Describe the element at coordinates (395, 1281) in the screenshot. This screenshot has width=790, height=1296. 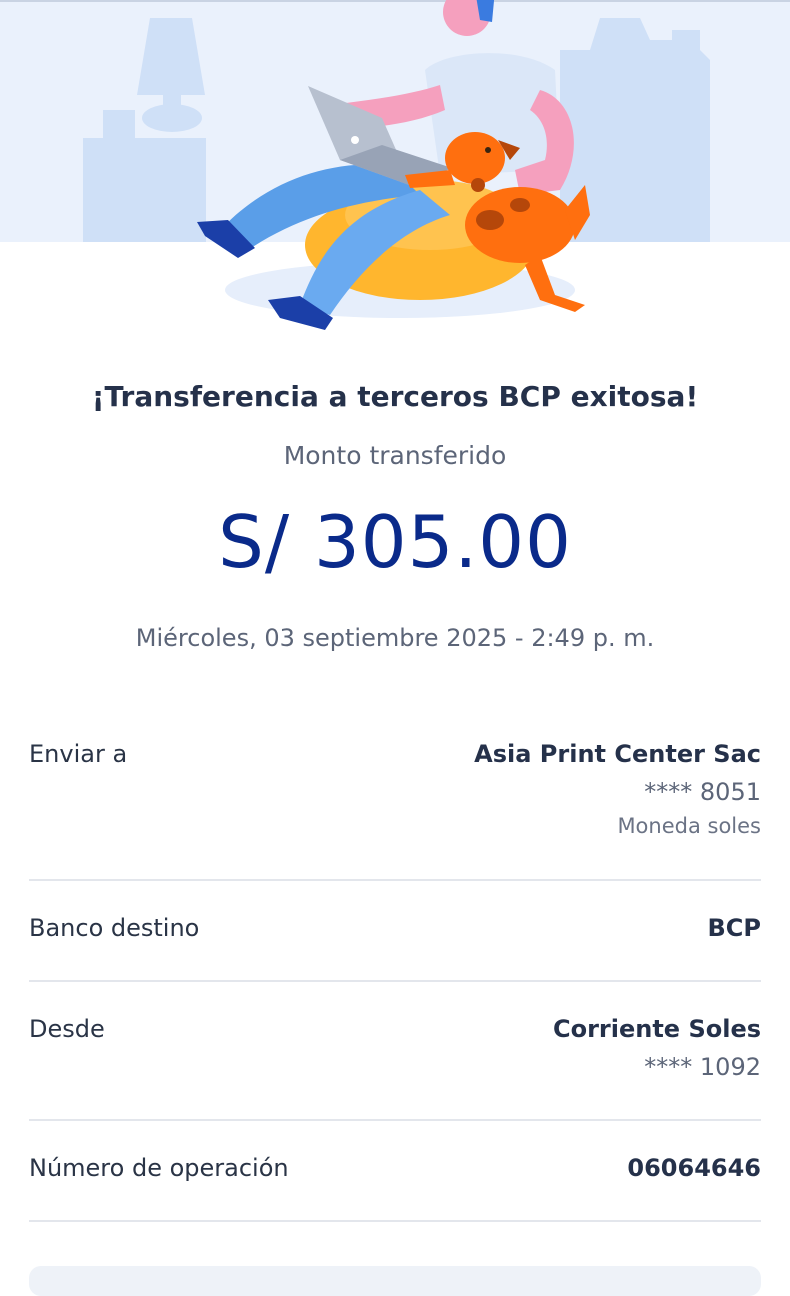
I see `bottom-card` at that location.